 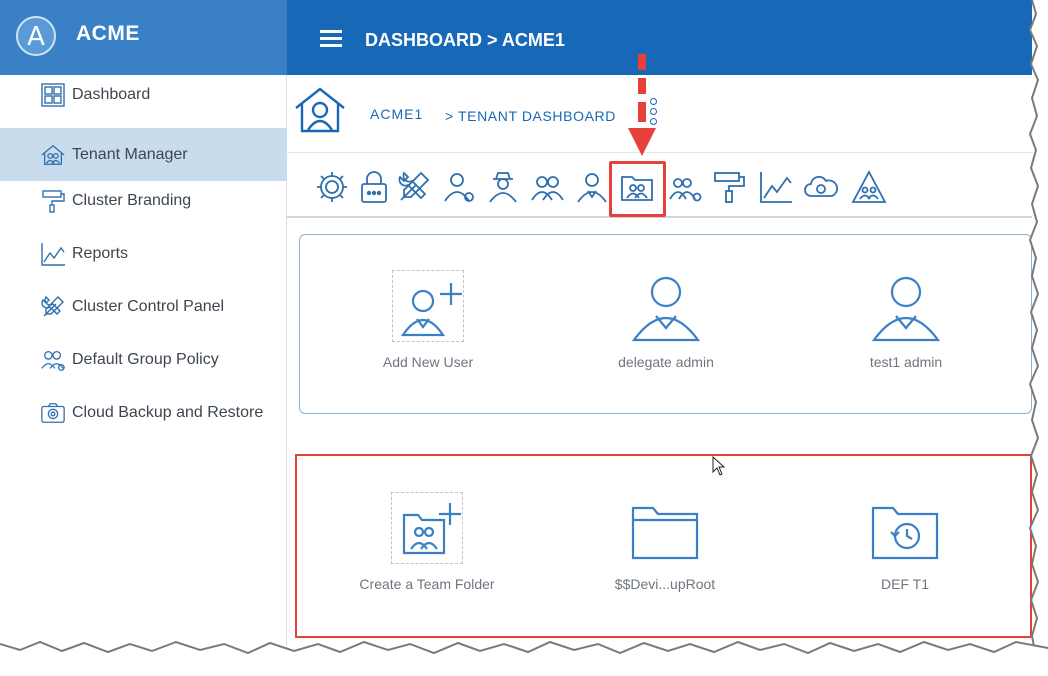 What do you see at coordinates (503, 187) in the screenshot?
I see `user-hat-icon` at bounding box center [503, 187].